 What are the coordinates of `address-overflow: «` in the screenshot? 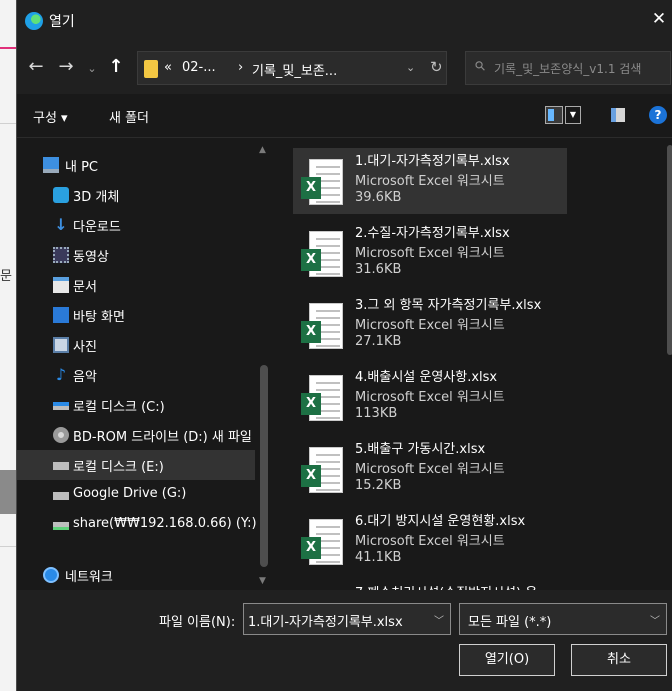 It's located at (168, 67).